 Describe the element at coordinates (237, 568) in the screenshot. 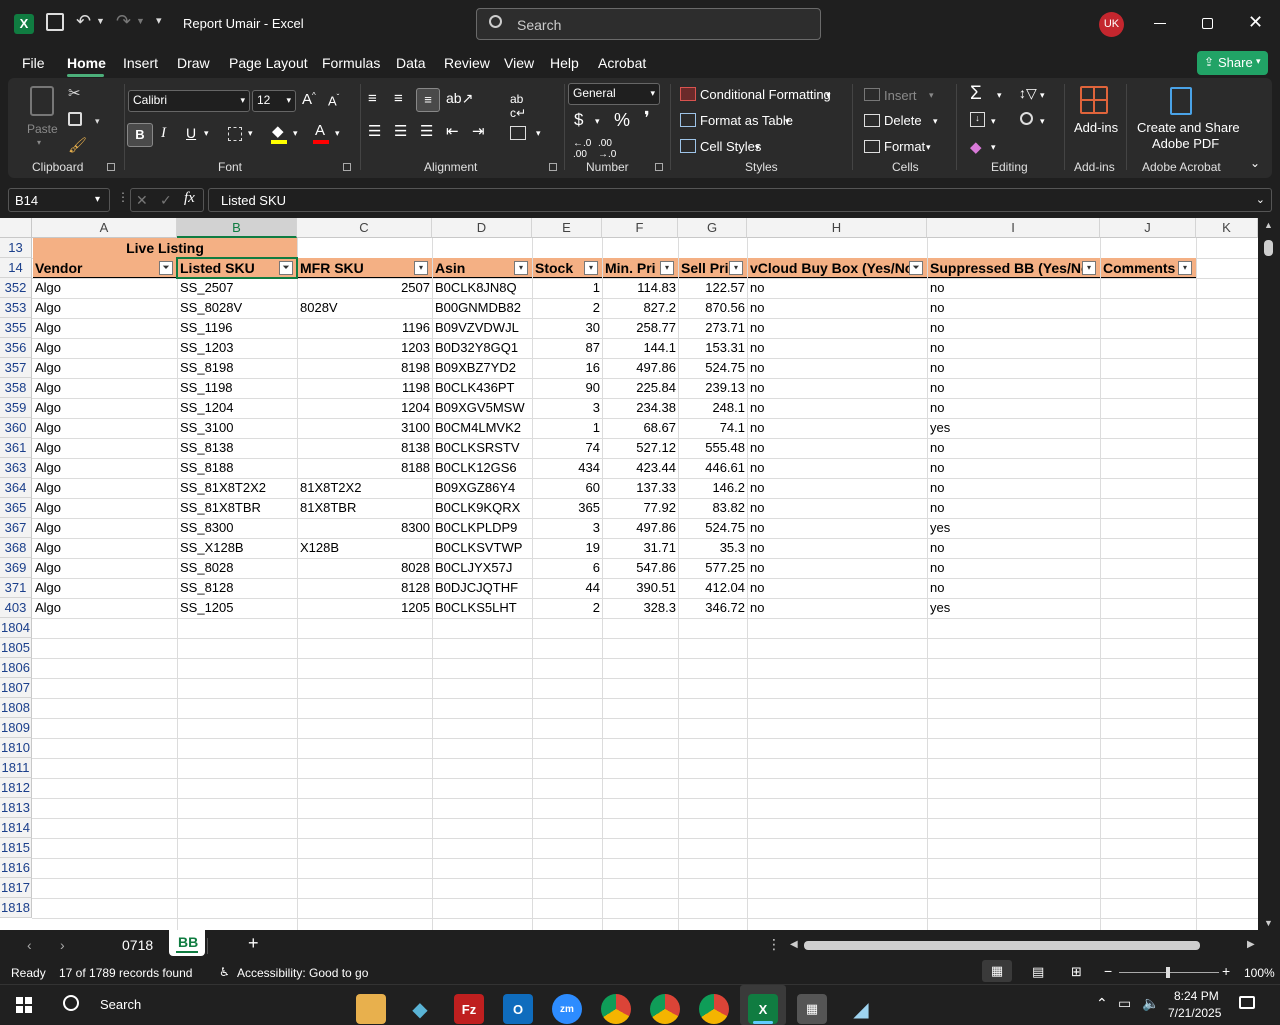

I see `cell: SS_8028` at that location.